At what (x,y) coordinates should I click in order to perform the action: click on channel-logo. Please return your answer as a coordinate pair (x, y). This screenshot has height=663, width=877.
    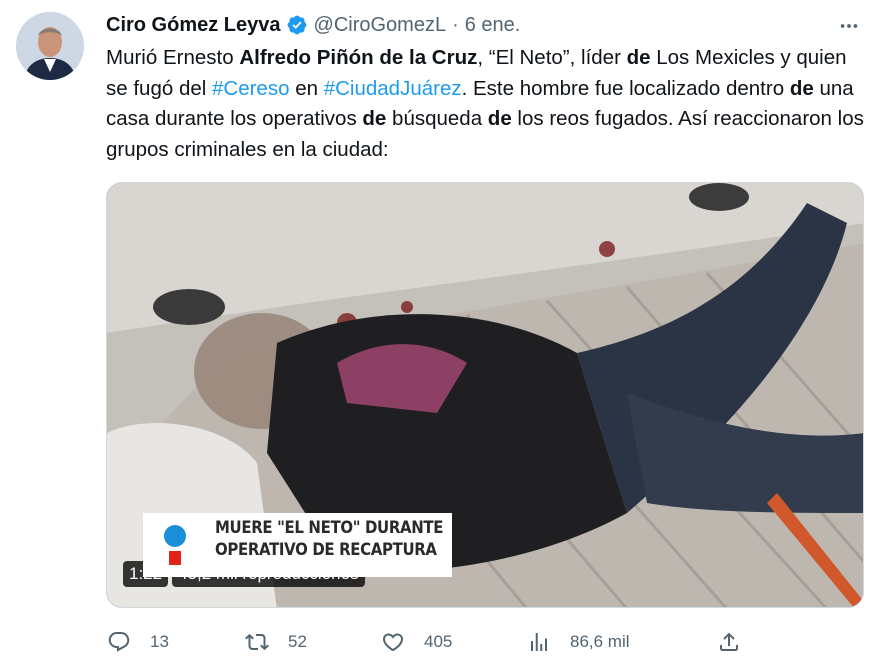
    Looking at the image, I should click on (175, 545).